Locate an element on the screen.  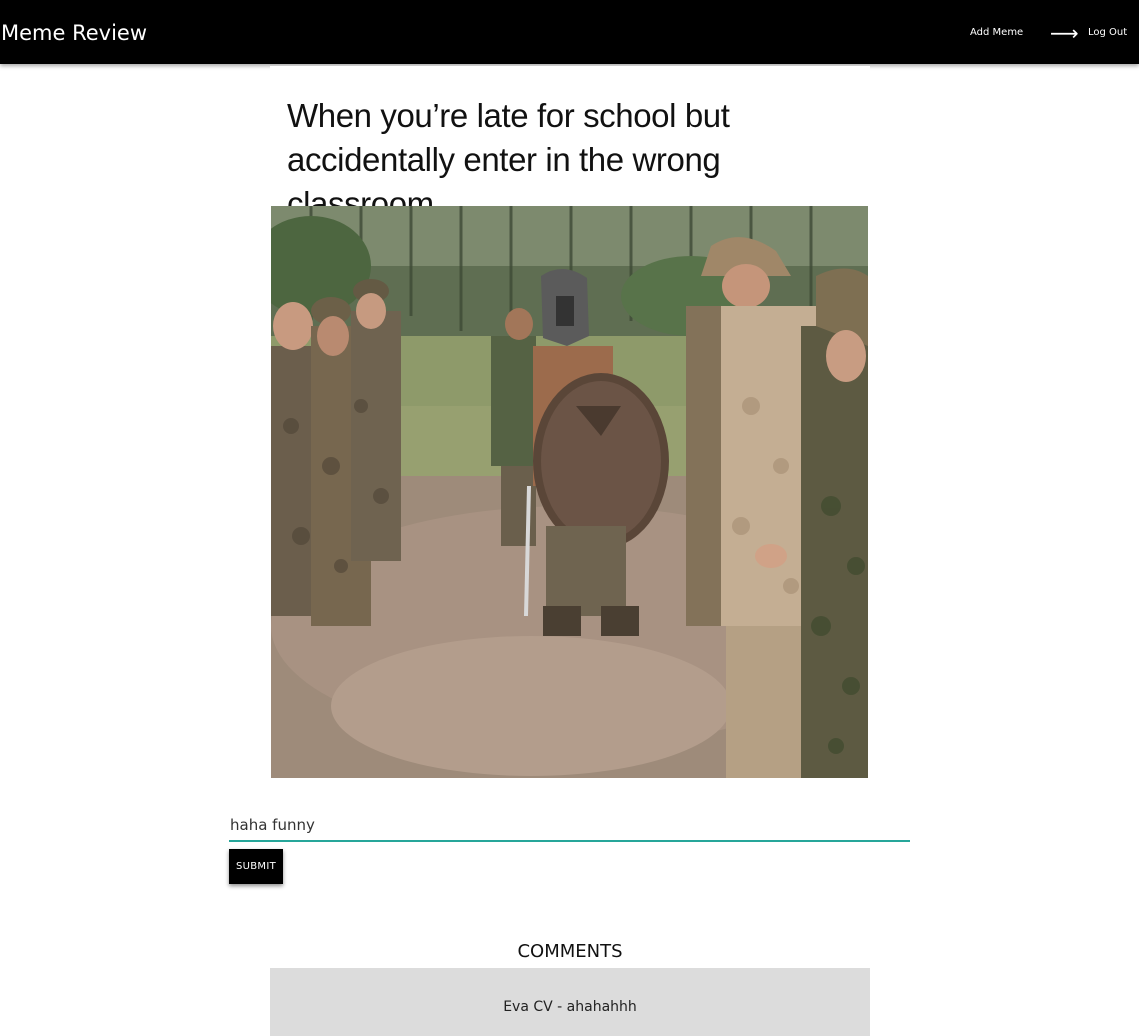
comment-list-item: Eva CV - ahahahhh is located at coordinates (570, 1002).